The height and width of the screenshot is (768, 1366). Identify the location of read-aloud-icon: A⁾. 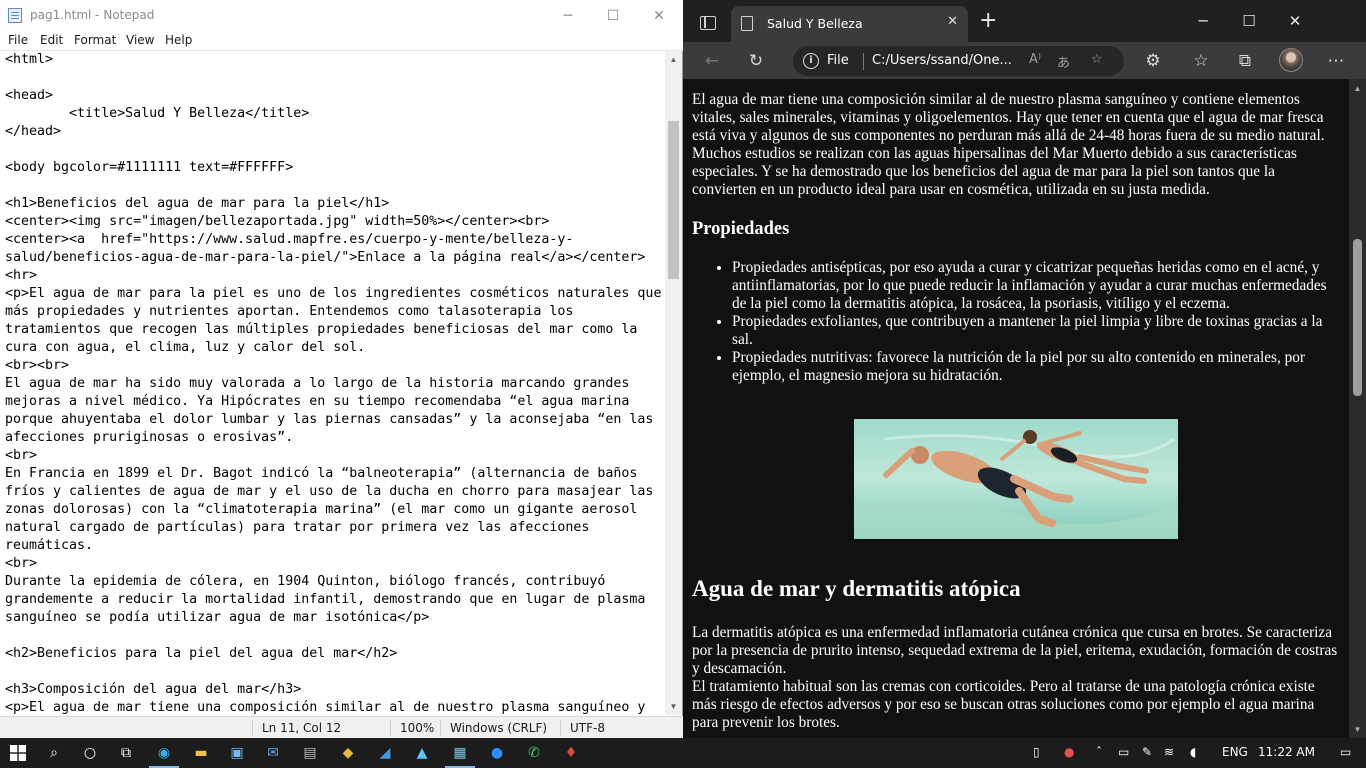
(1035, 59).